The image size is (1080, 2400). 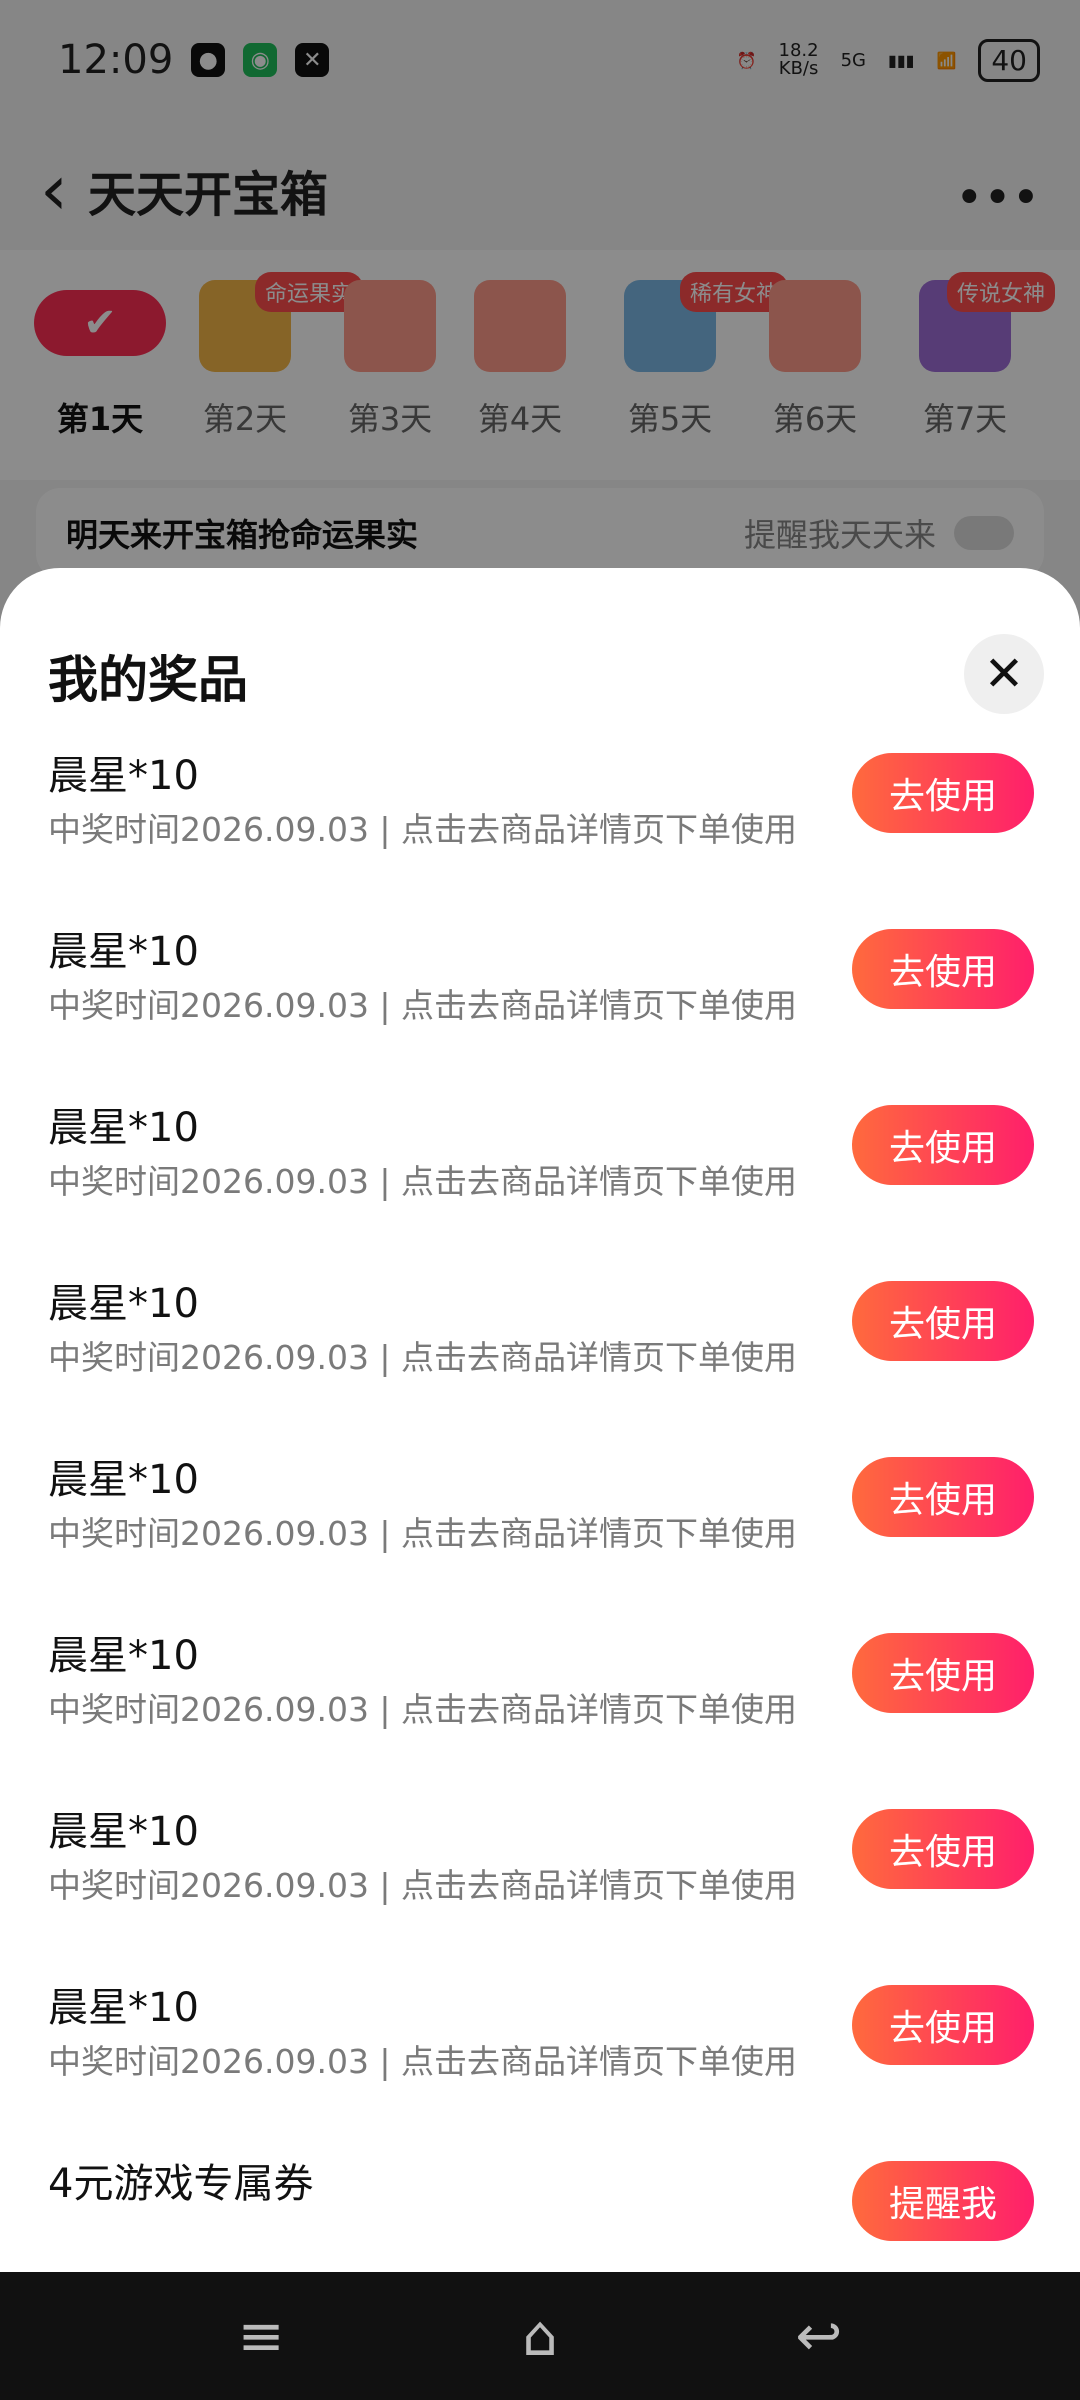 I want to click on close-button: ✕, so click(x=1004, y=674).